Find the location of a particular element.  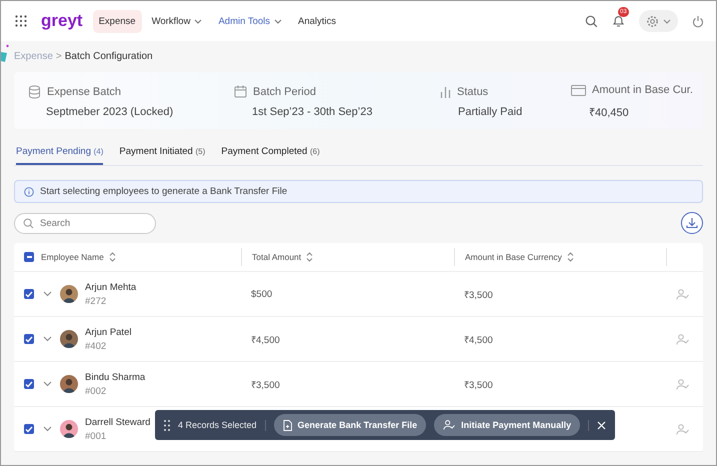

info-text: Start selecting employees to generate a Bank Transfer File is located at coordinates (164, 191).